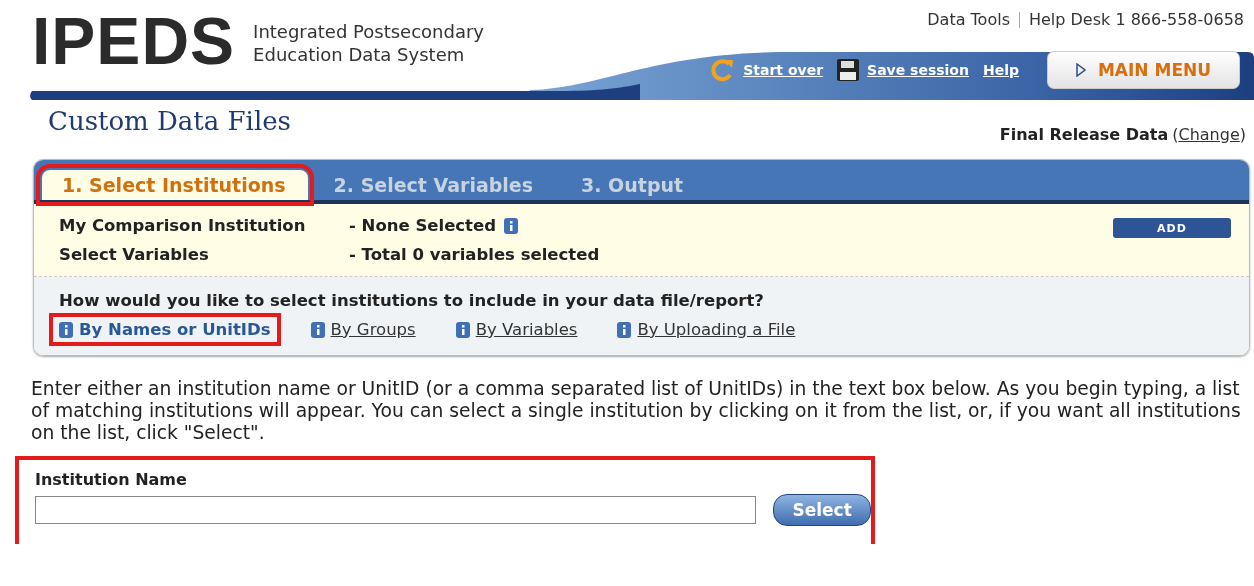 This screenshot has width=1254, height=586. What do you see at coordinates (474, 254) in the screenshot?
I see `summary-value: - Total 0 variables selected` at bounding box center [474, 254].